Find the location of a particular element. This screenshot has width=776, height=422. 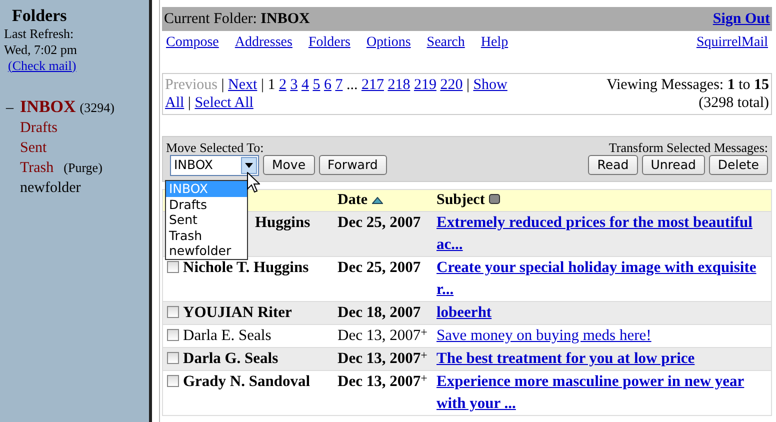

refresh-time: Wed, 7:02 pm is located at coordinates (41, 50).